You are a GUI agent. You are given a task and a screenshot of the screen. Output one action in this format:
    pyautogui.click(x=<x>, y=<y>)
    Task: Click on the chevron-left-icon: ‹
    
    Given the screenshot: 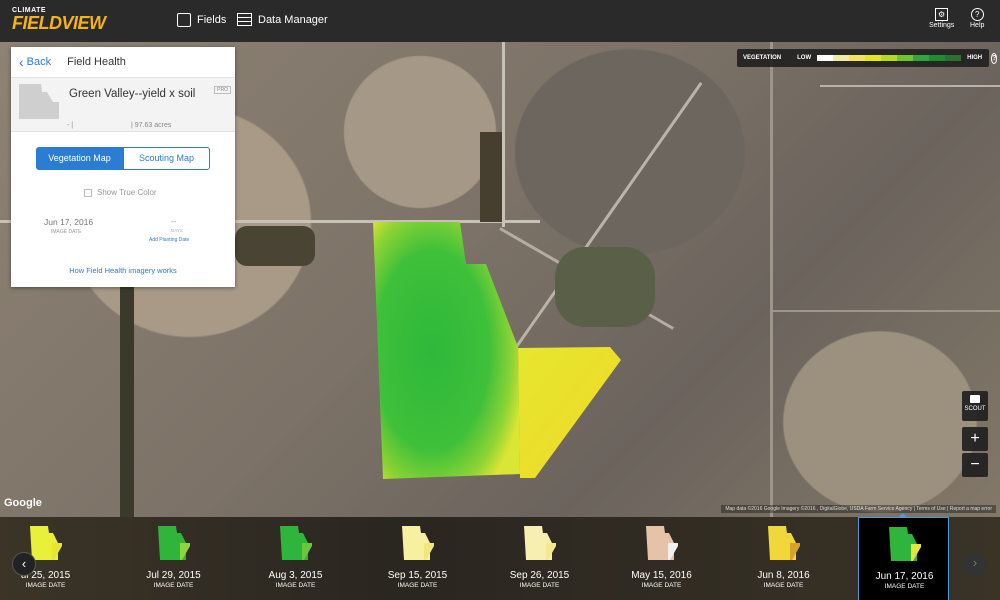 What is the action you would take?
    pyautogui.click(x=21, y=61)
    